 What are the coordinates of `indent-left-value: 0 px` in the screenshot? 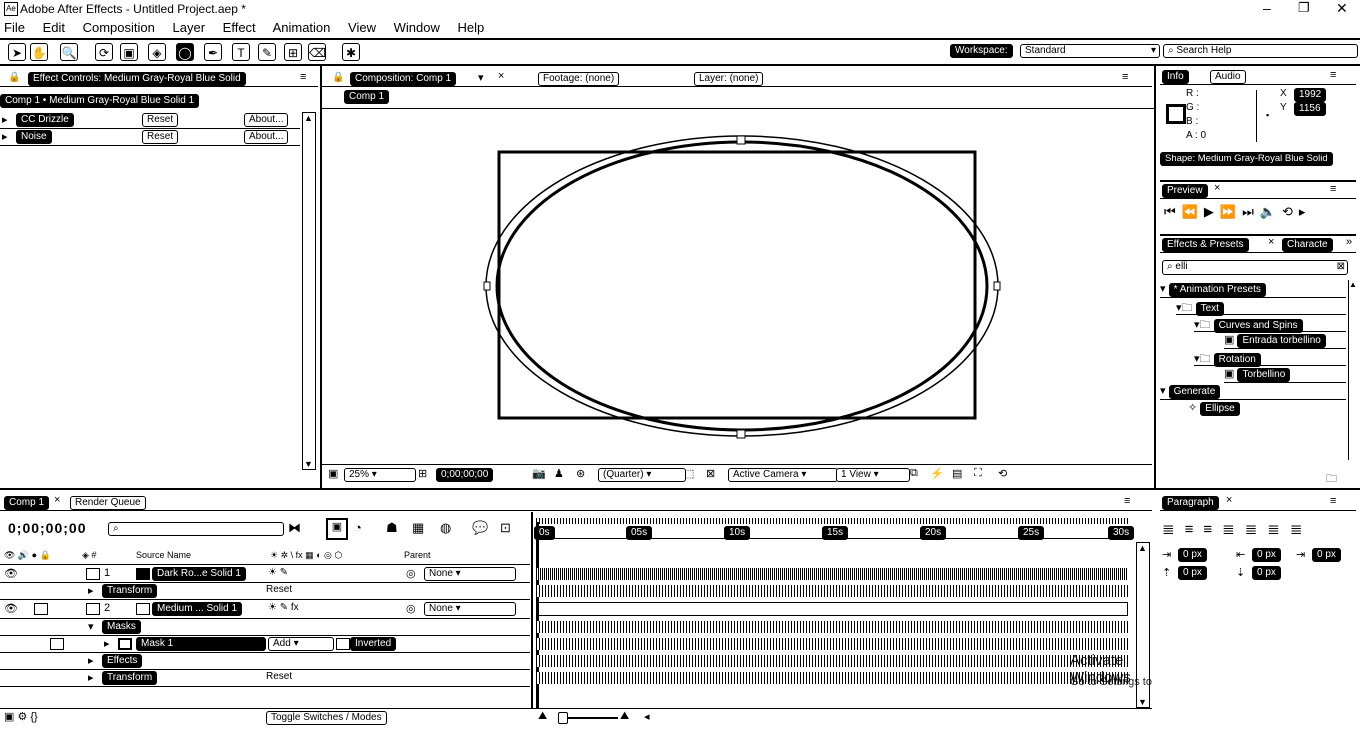 It's located at (1192, 555).